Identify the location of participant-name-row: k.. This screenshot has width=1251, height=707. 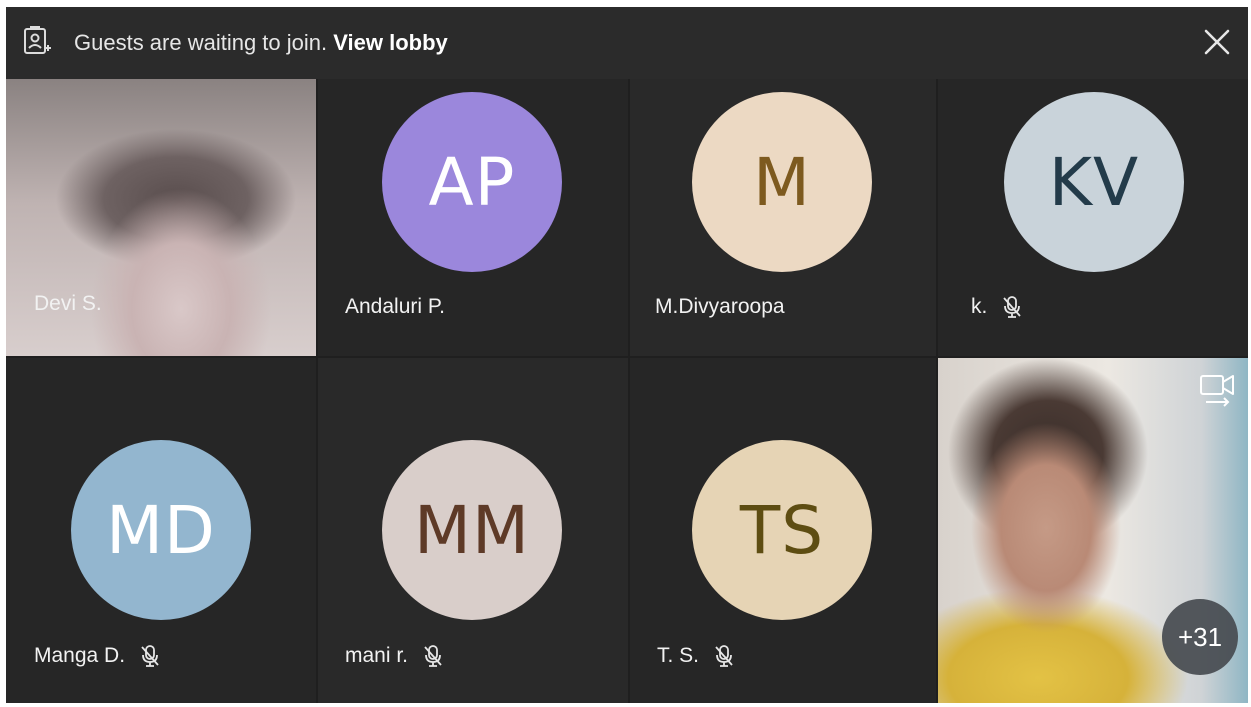
(997, 307).